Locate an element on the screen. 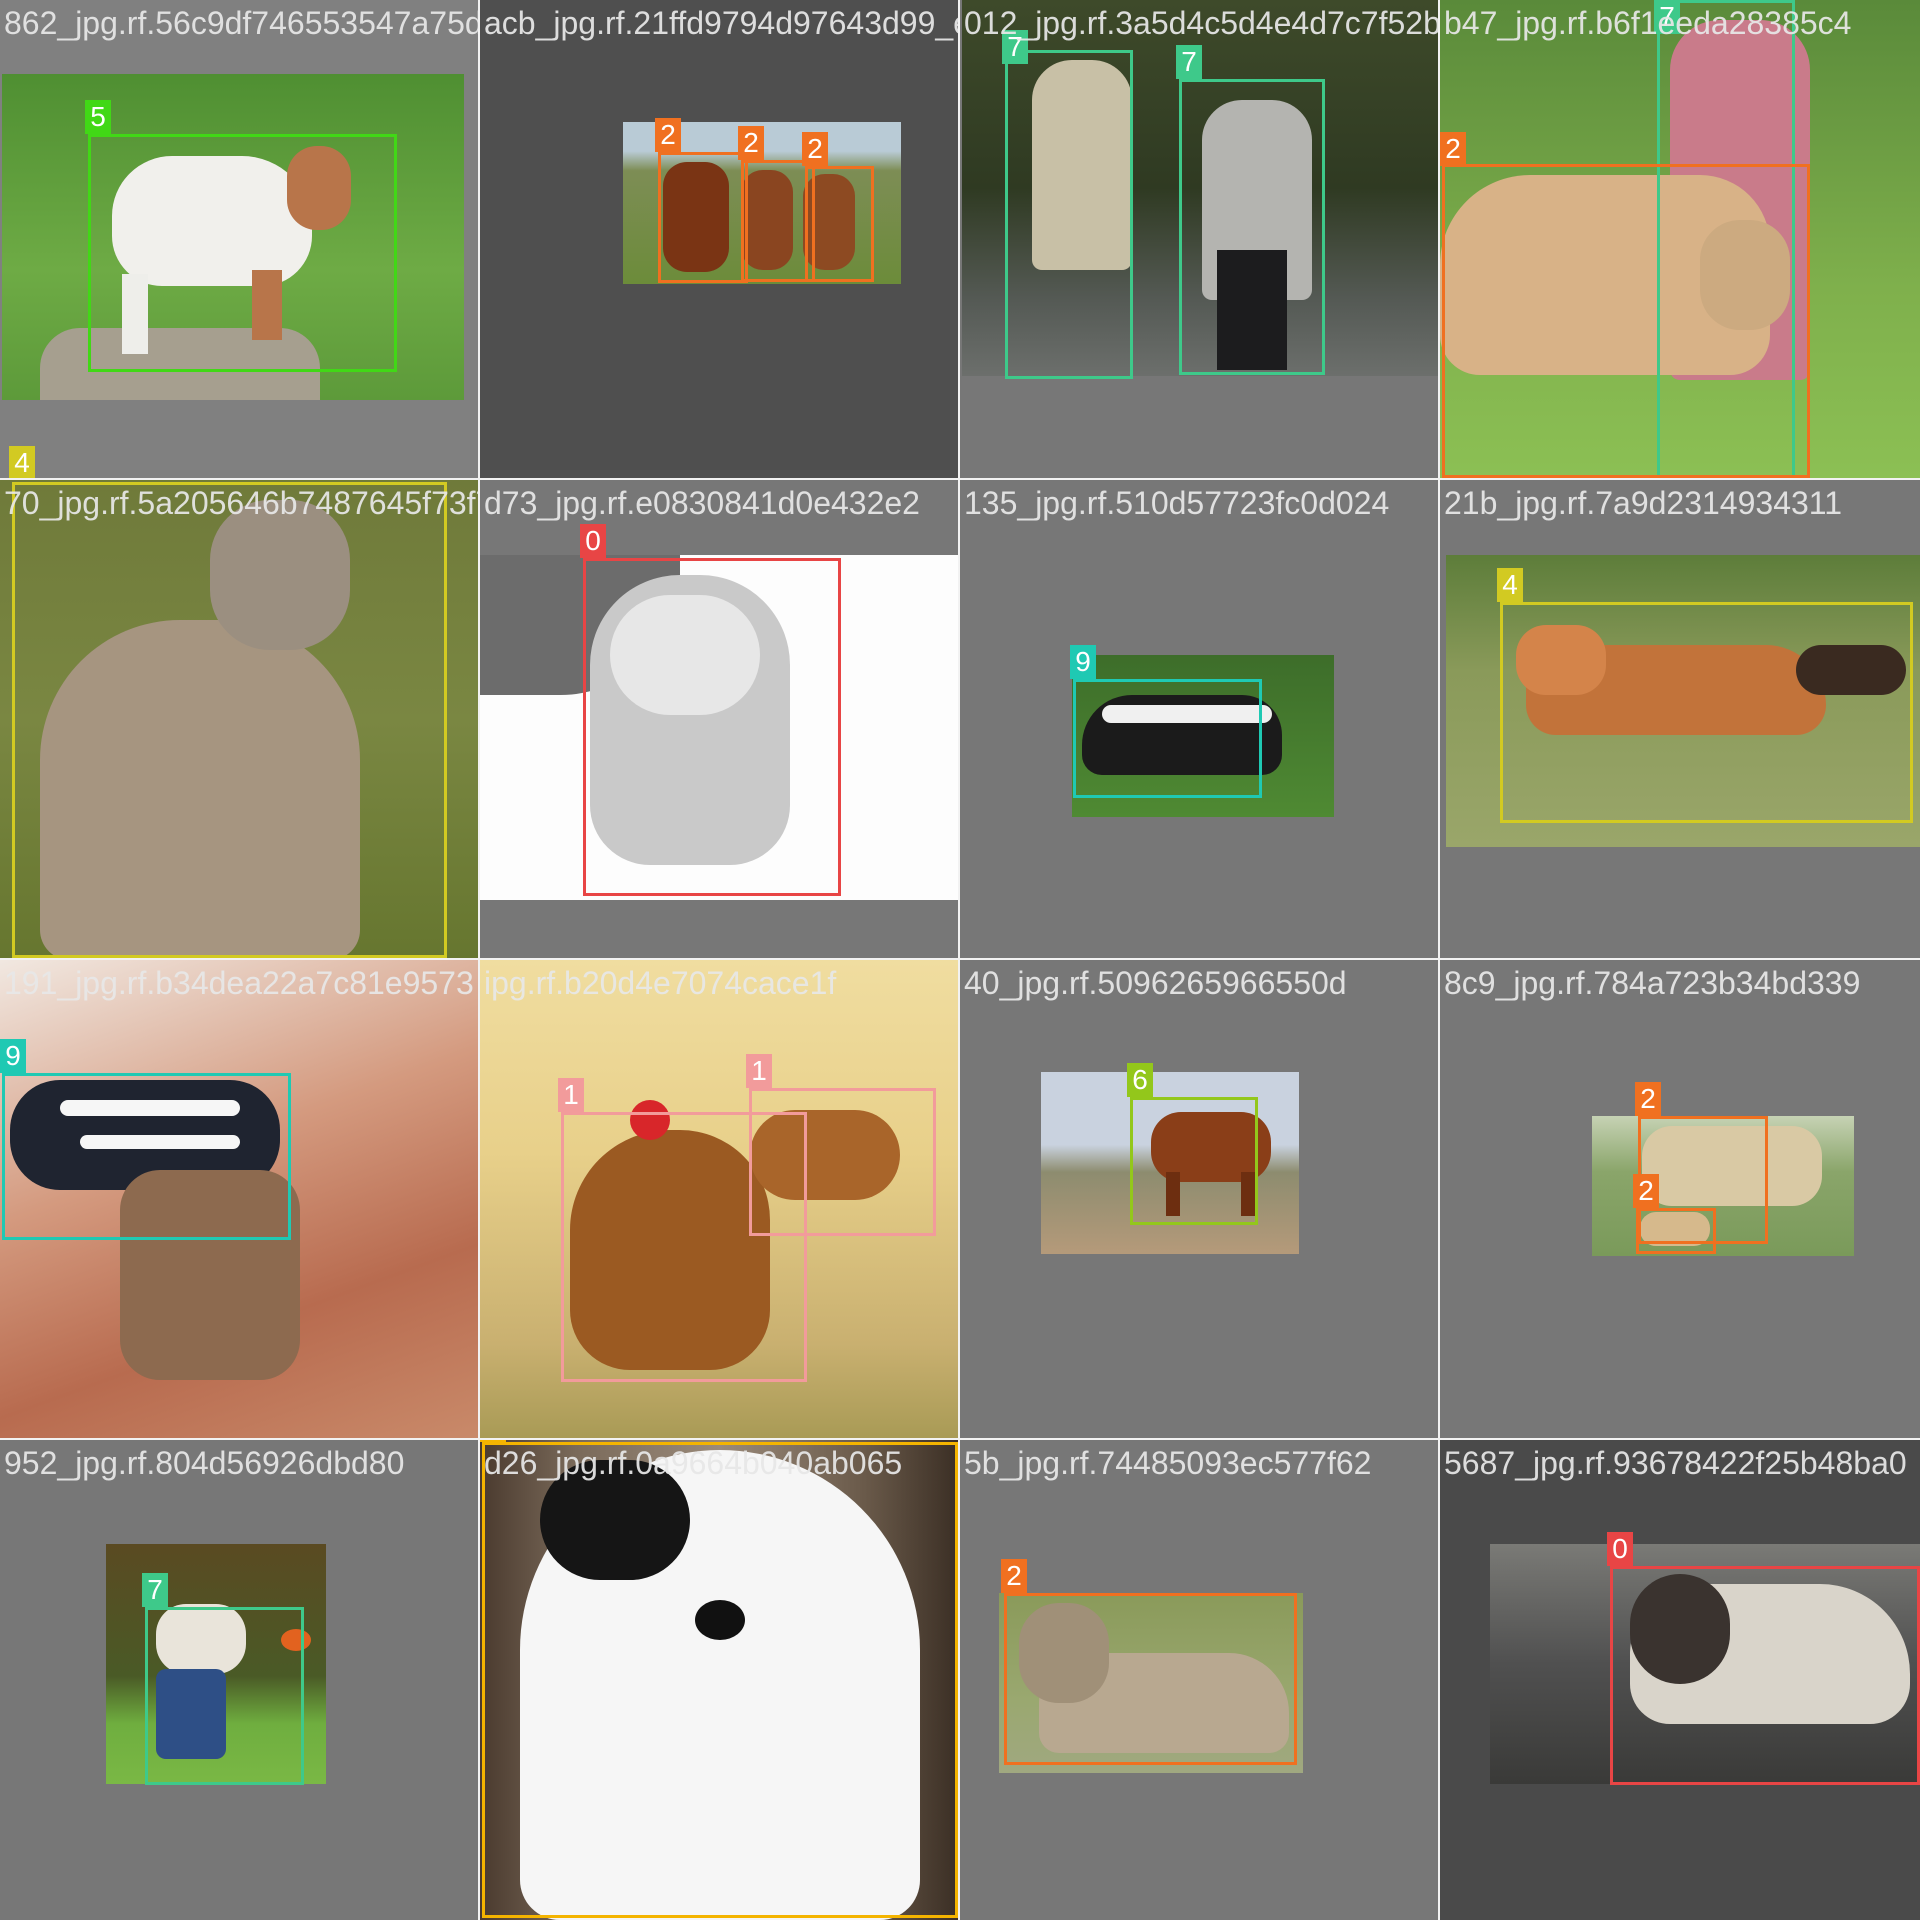 This screenshot has width=1920, height=1920. image-filename: acb_jpg.rf.21ffd9794d97643d99_eb8c5a4550 is located at coordinates (722, 23).